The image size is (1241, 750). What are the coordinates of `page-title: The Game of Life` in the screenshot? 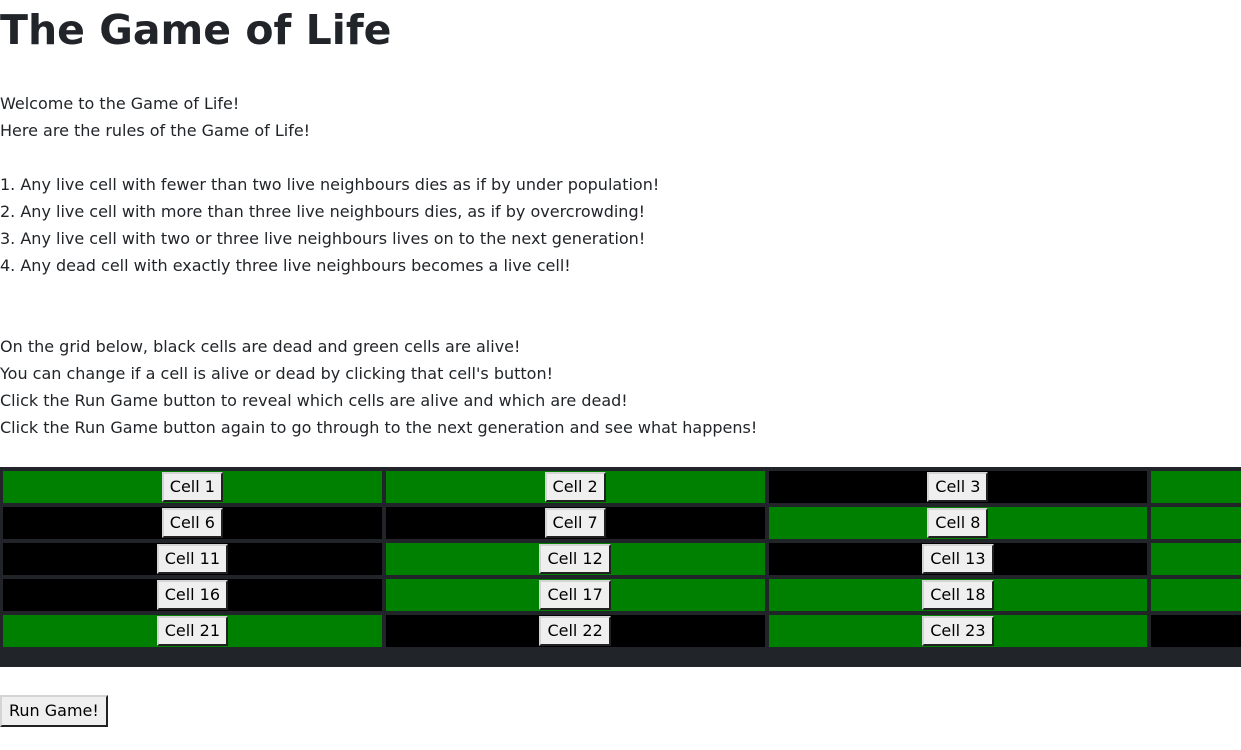 It's located at (196, 30).